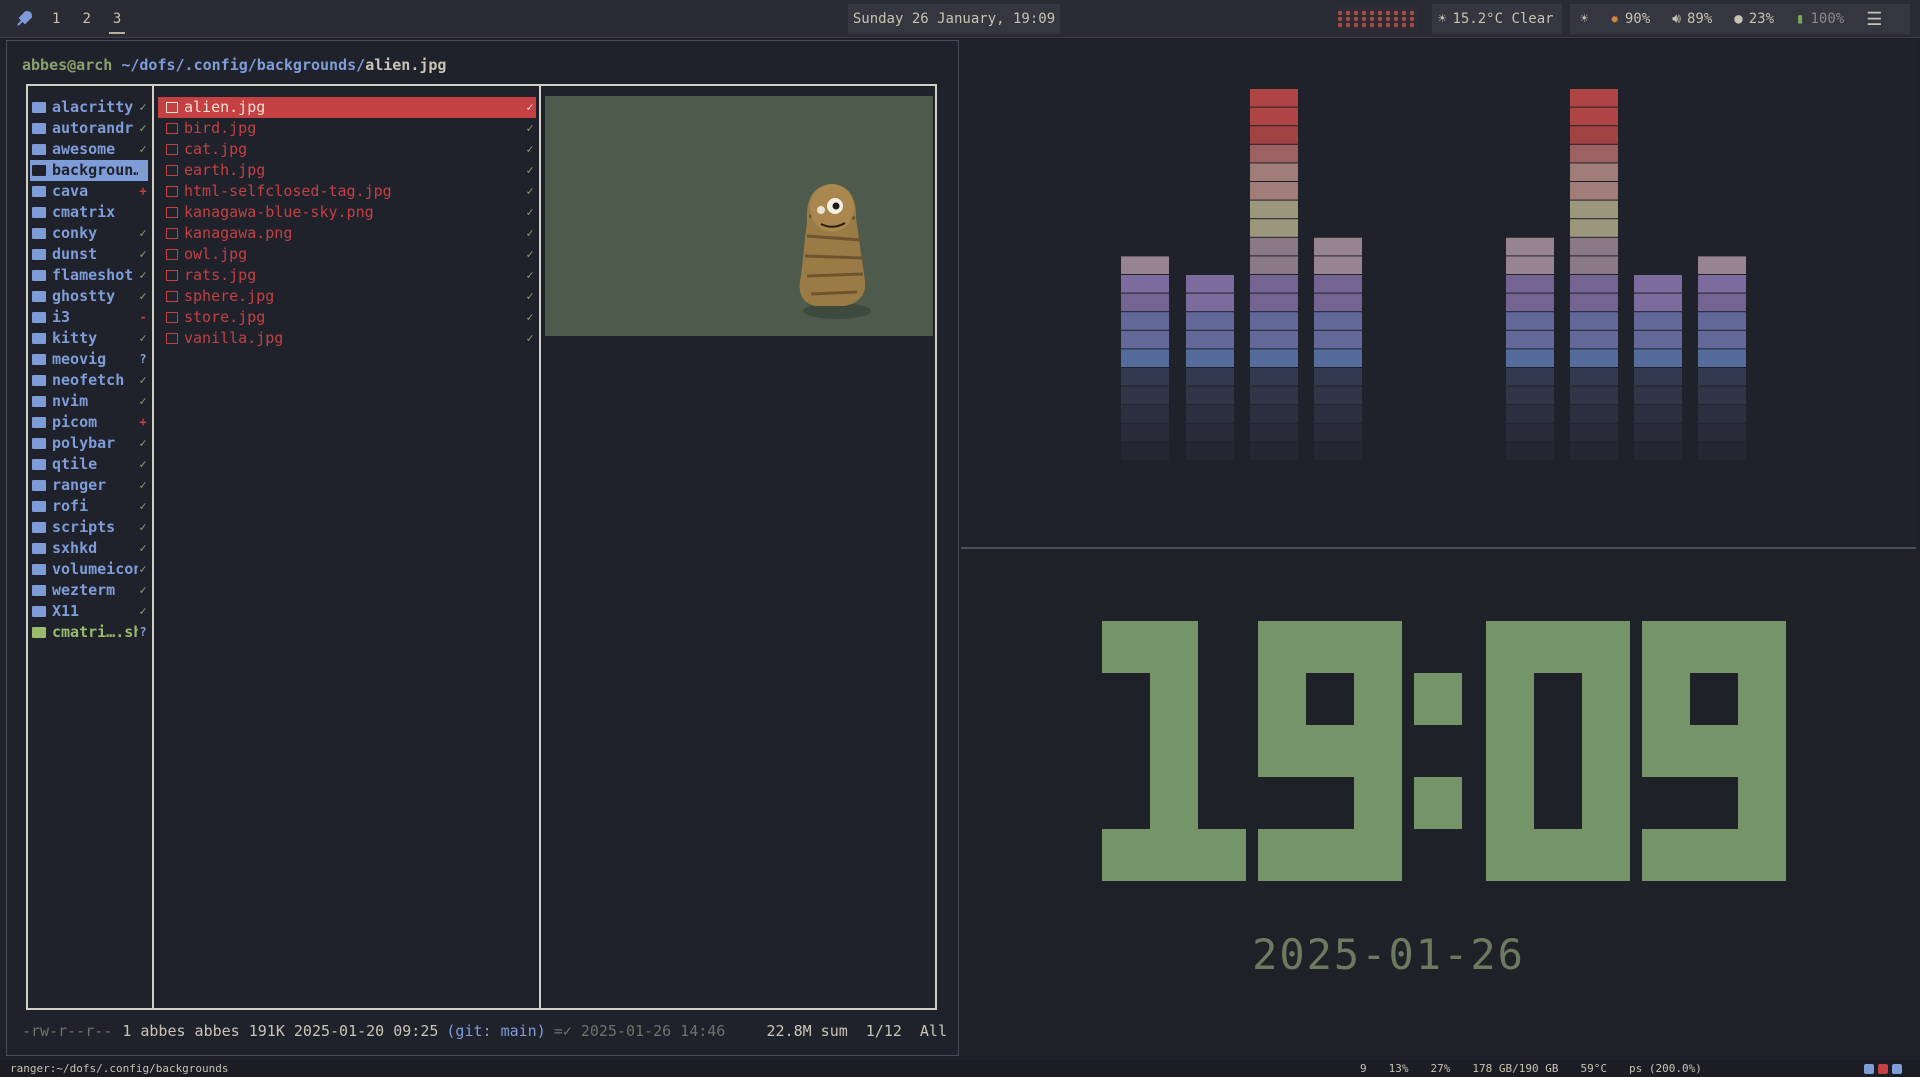 The image size is (1920, 1077). What do you see at coordinates (347, 317) in the screenshot?
I see `file-item: store.jpg ✓` at bounding box center [347, 317].